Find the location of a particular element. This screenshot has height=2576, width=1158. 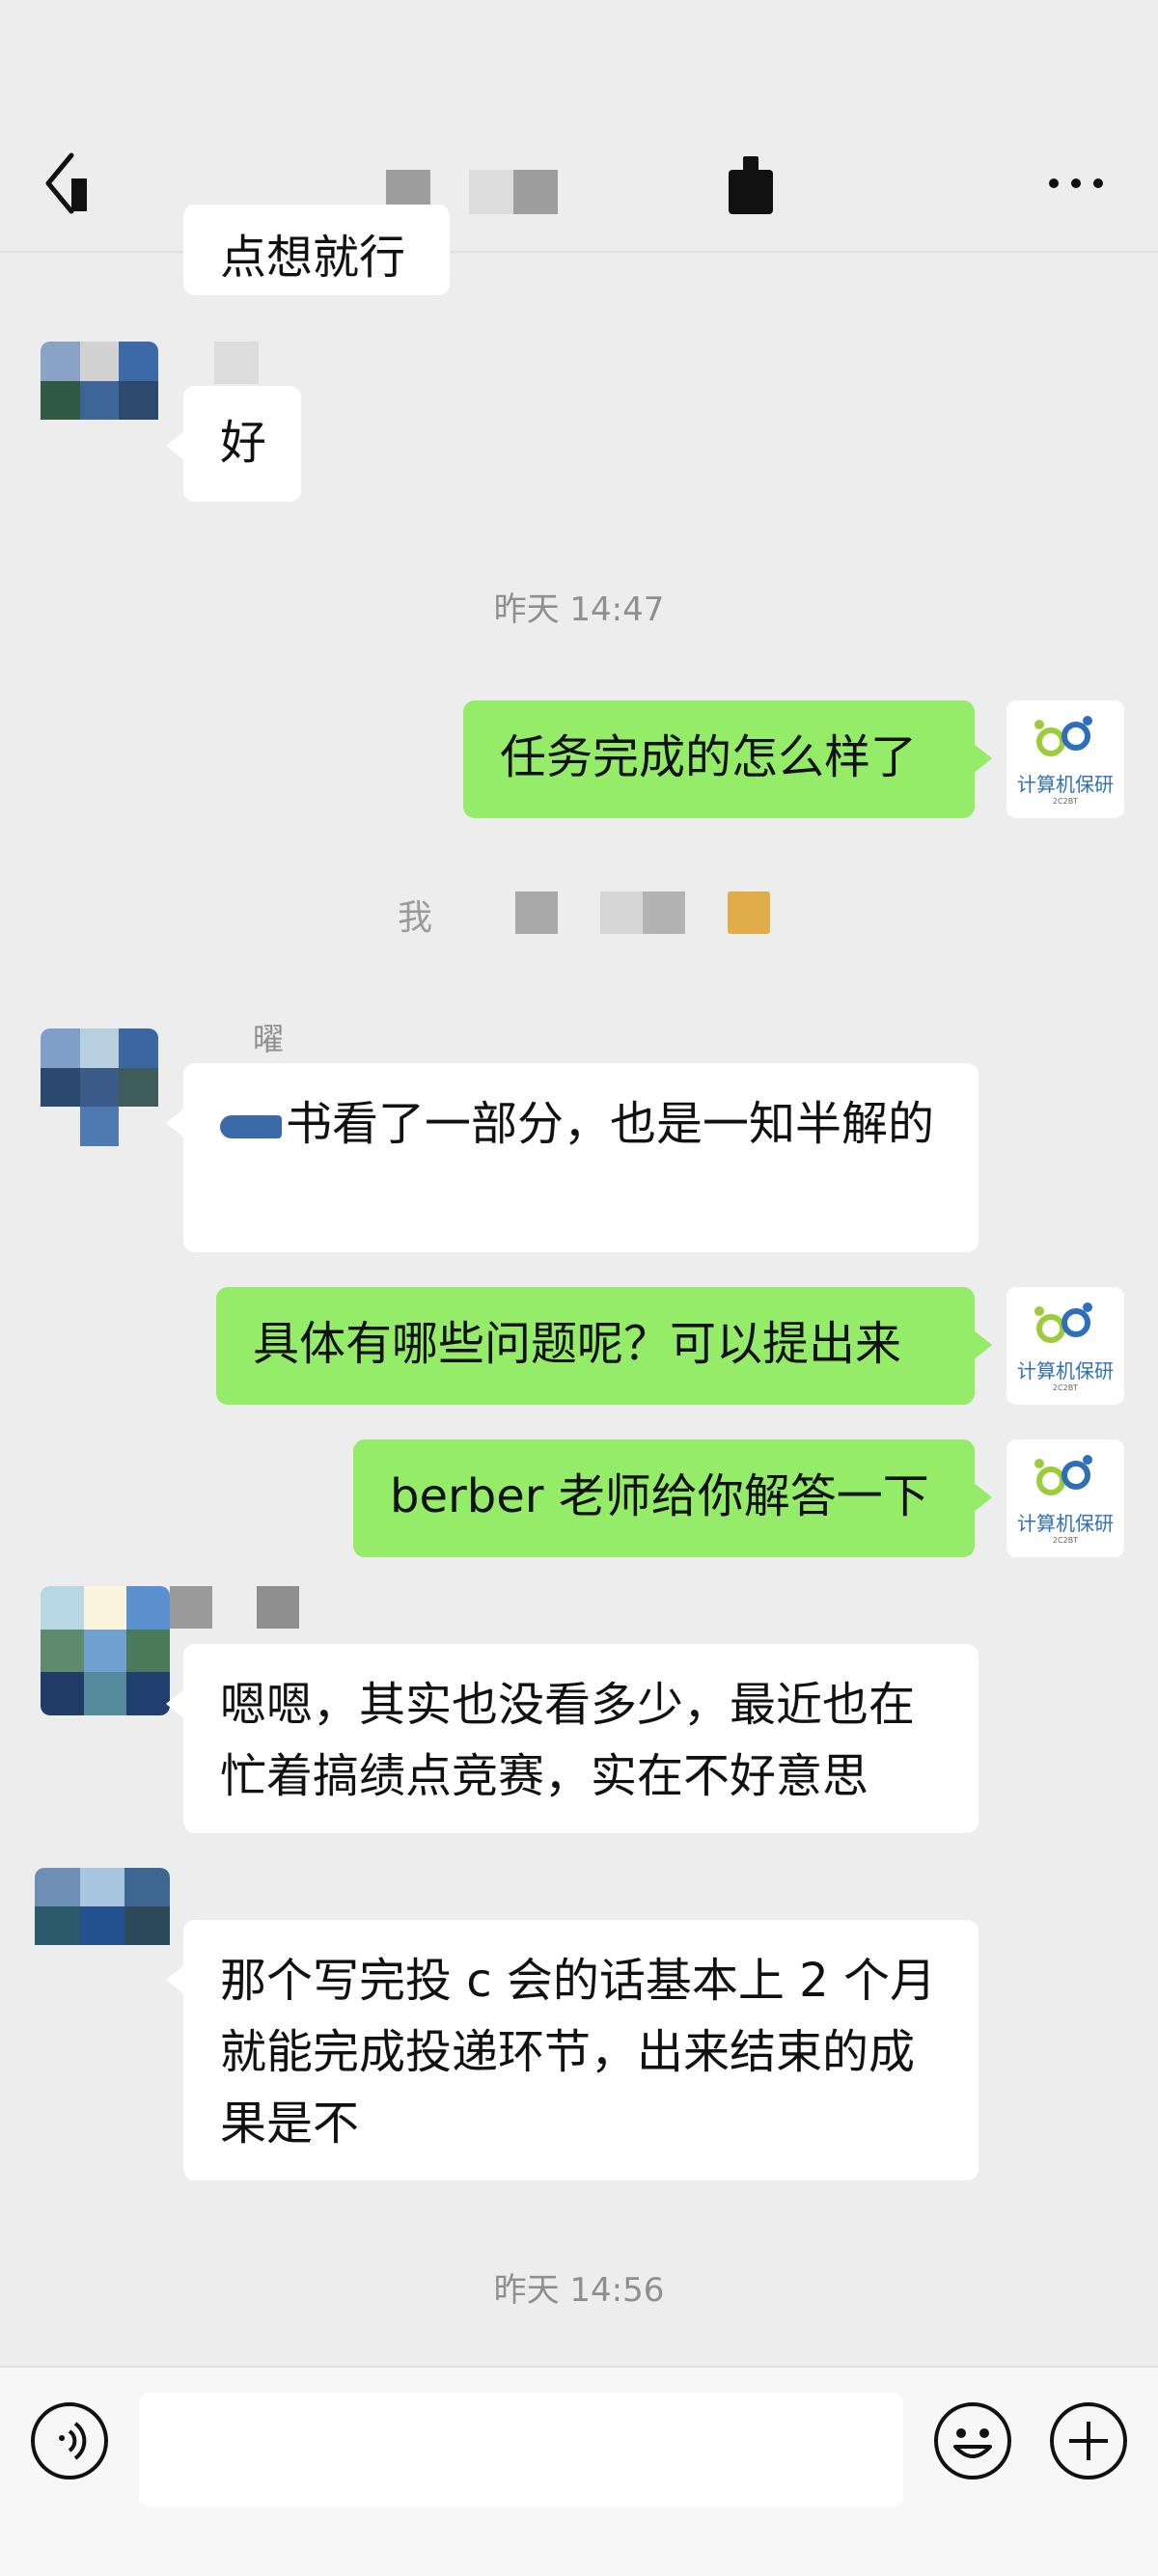

more-button is located at coordinates (1076, 183).